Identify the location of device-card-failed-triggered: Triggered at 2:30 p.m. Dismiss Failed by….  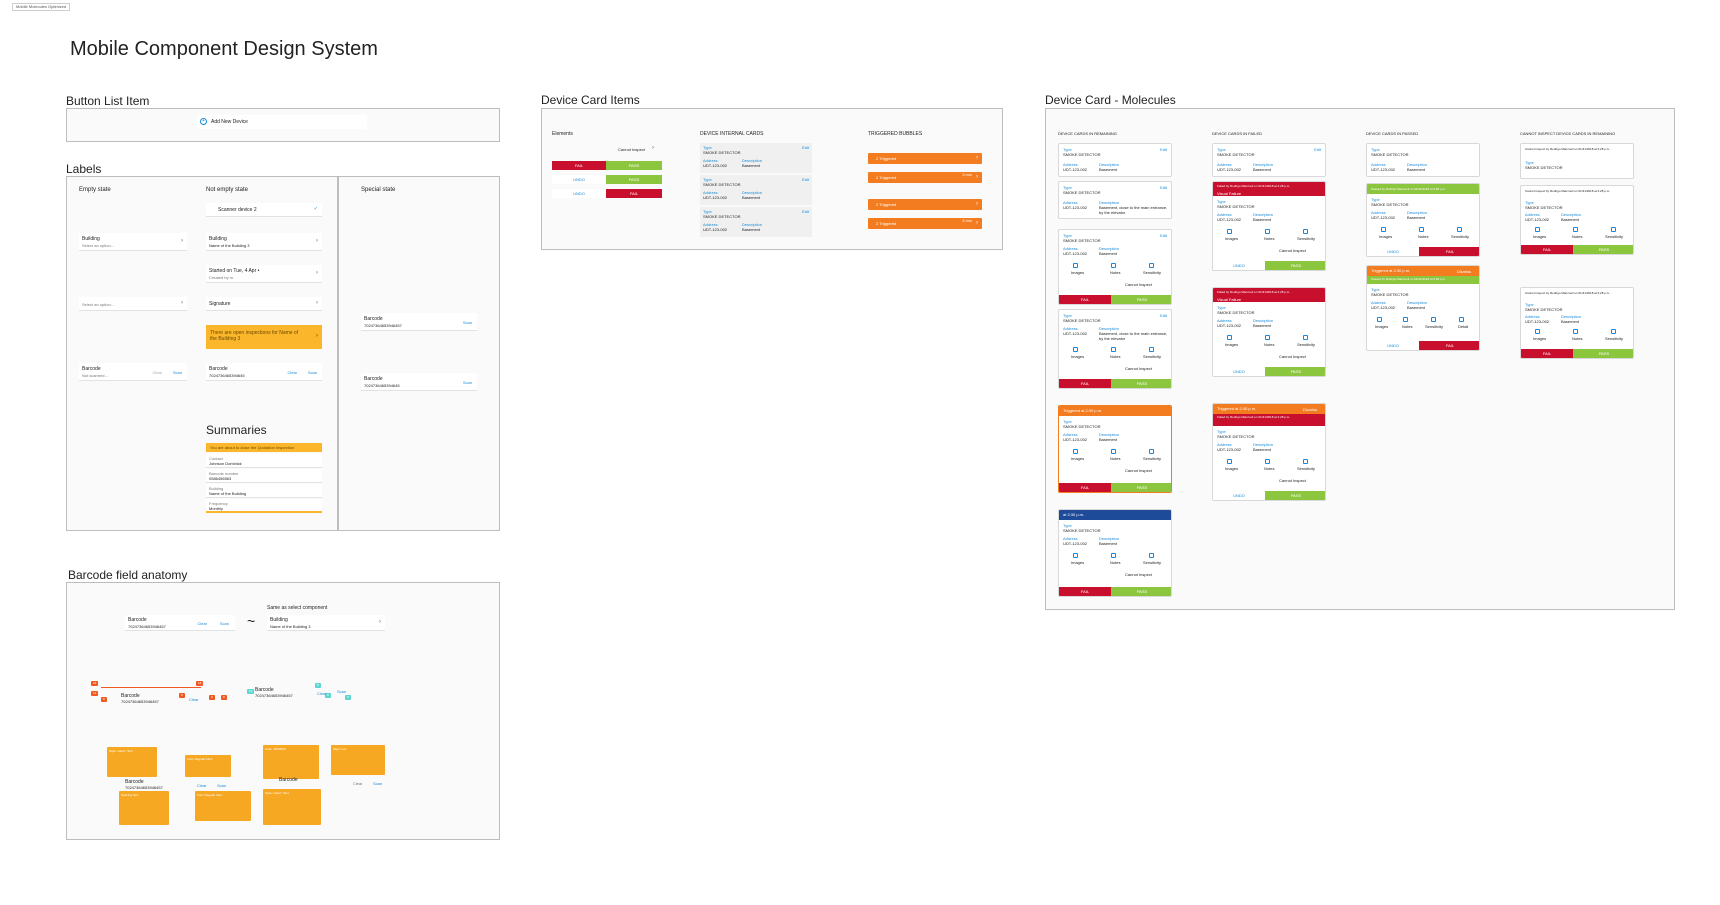
(1269, 452).